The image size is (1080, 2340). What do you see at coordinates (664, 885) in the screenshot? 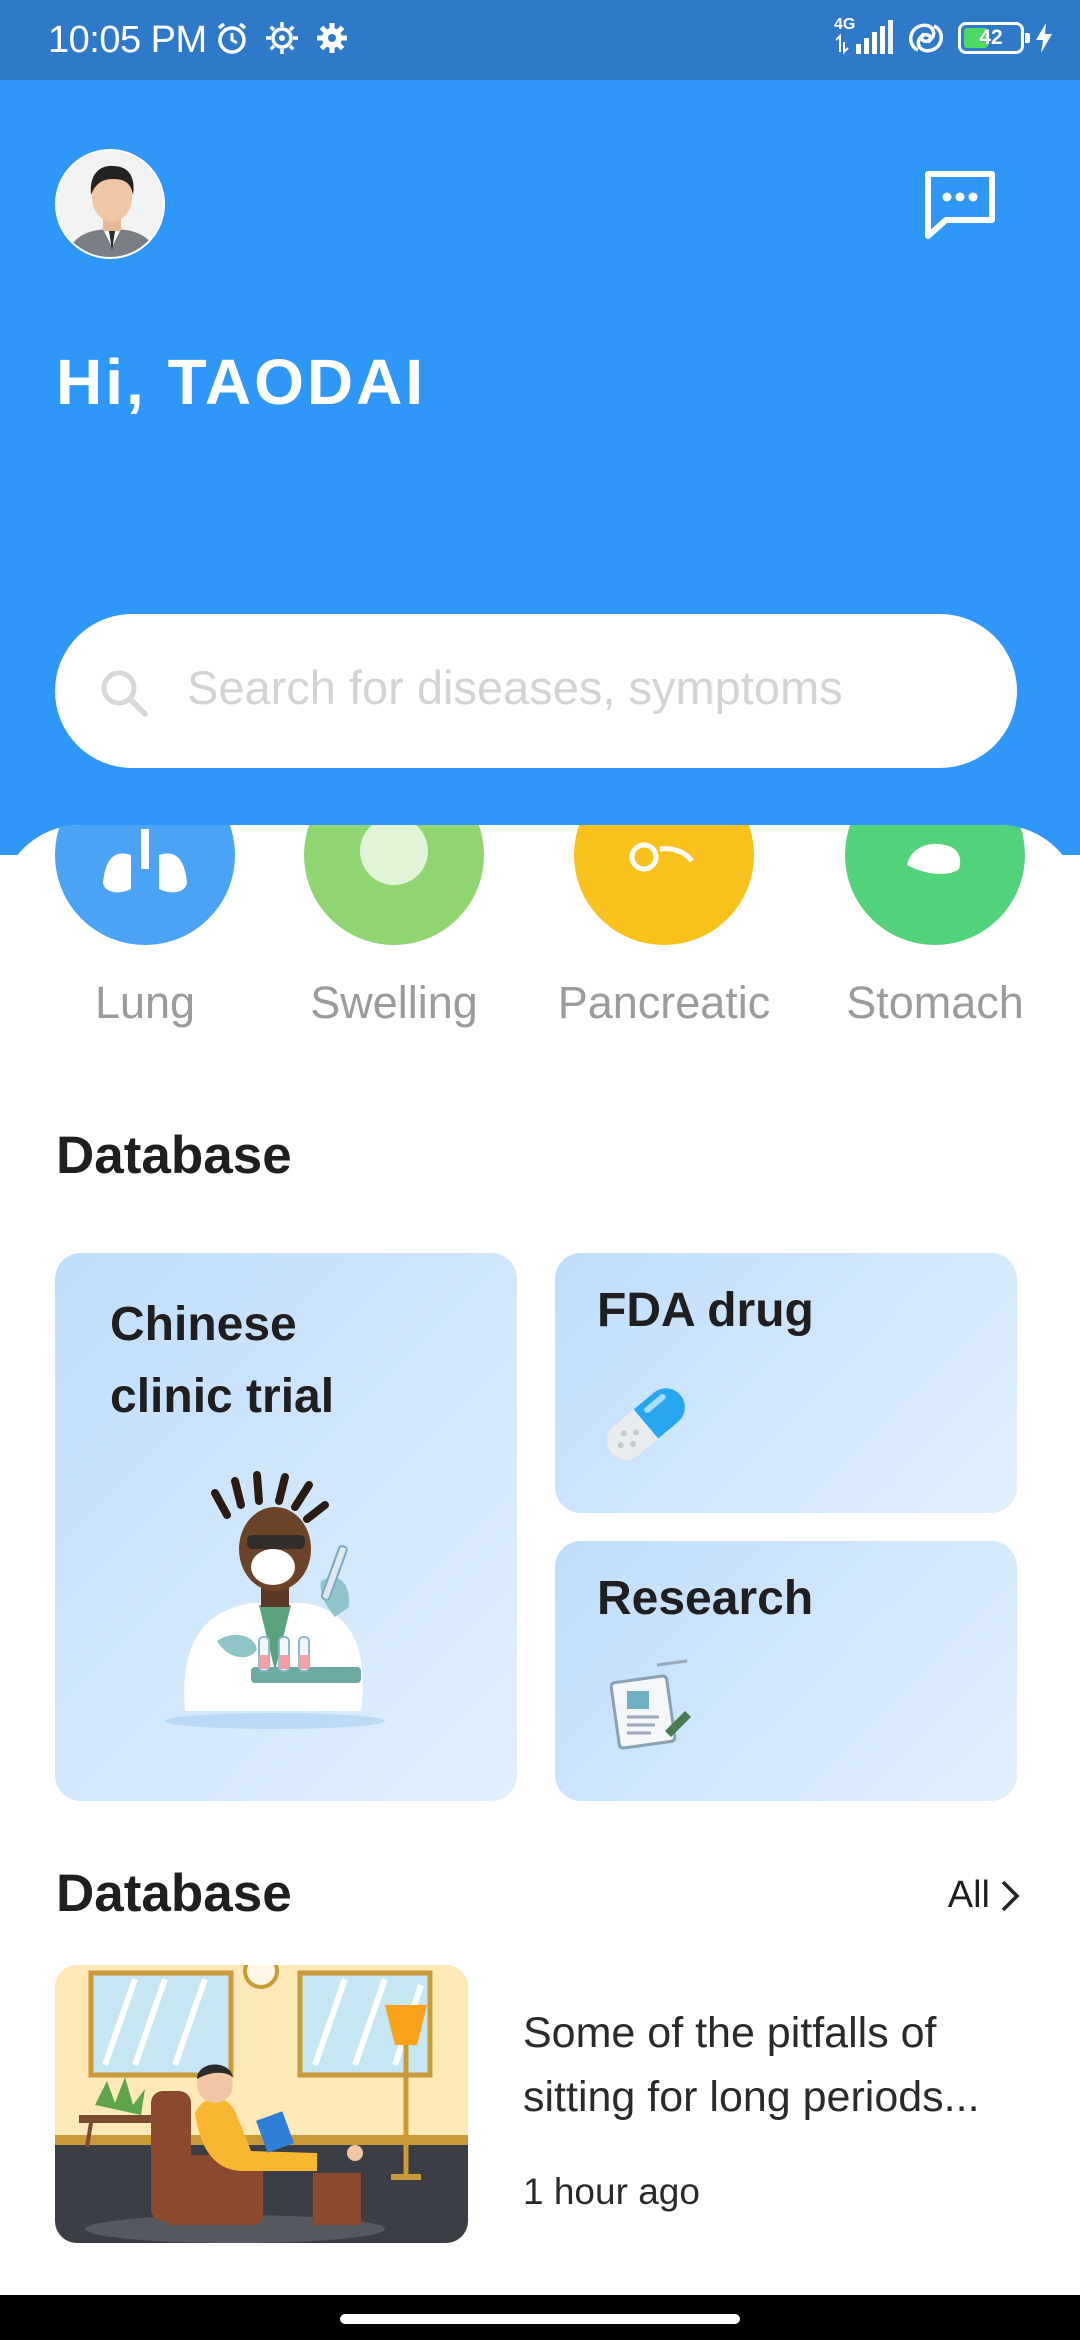
I see `pancreas-icon` at bounding box center [664, 885].